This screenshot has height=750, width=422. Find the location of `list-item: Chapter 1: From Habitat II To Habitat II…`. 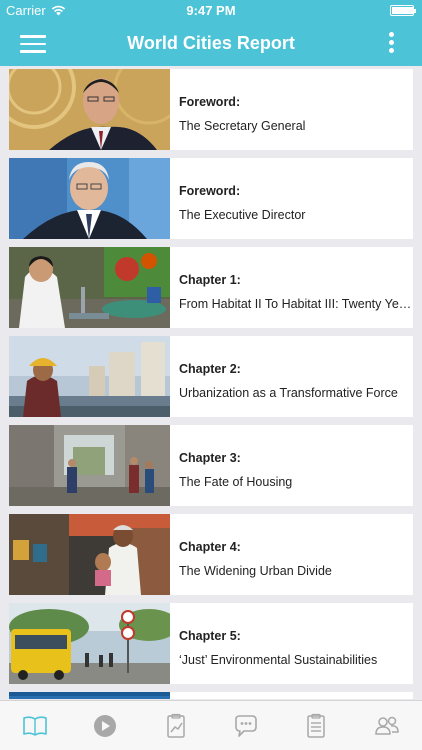

list-item: Chapter 1: From Habitat II To Habitat II… is located at coordinates (211, 287).